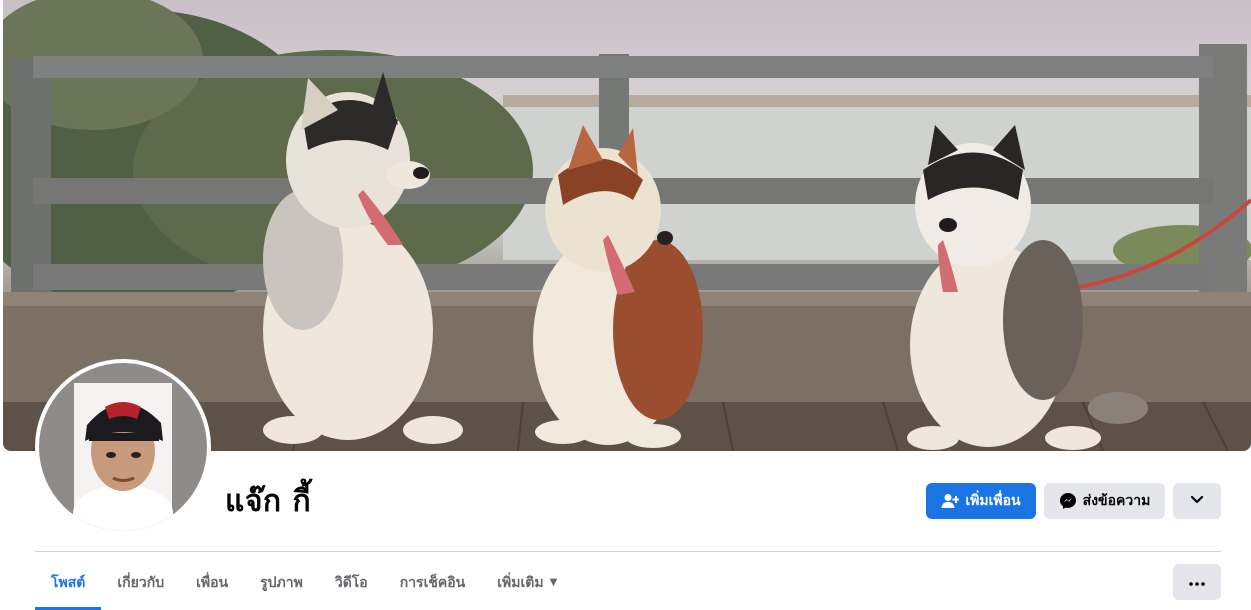  I want to click on tab-more: เพิ่มเติม ▼, so click(527, 582).